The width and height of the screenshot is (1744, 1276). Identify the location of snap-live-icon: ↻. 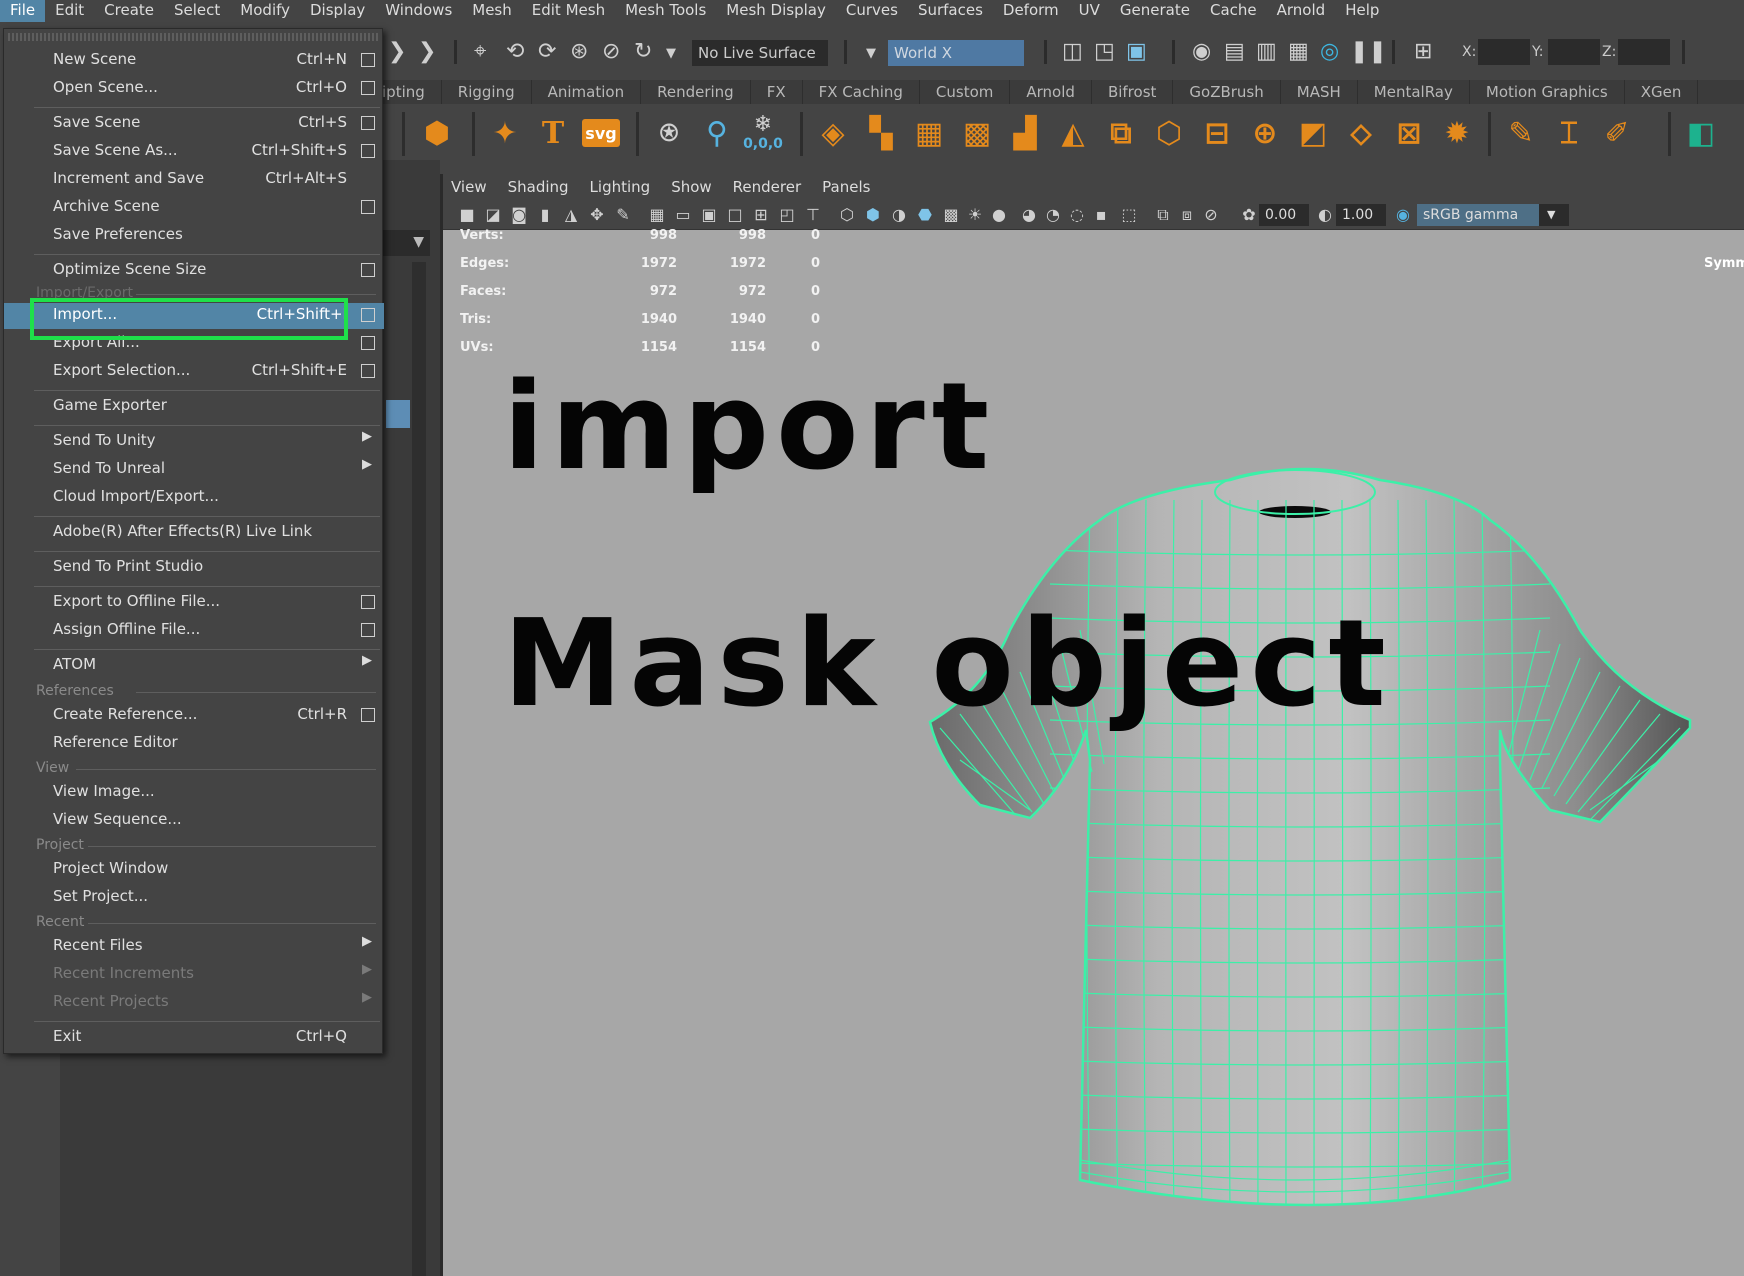
(643, 52).